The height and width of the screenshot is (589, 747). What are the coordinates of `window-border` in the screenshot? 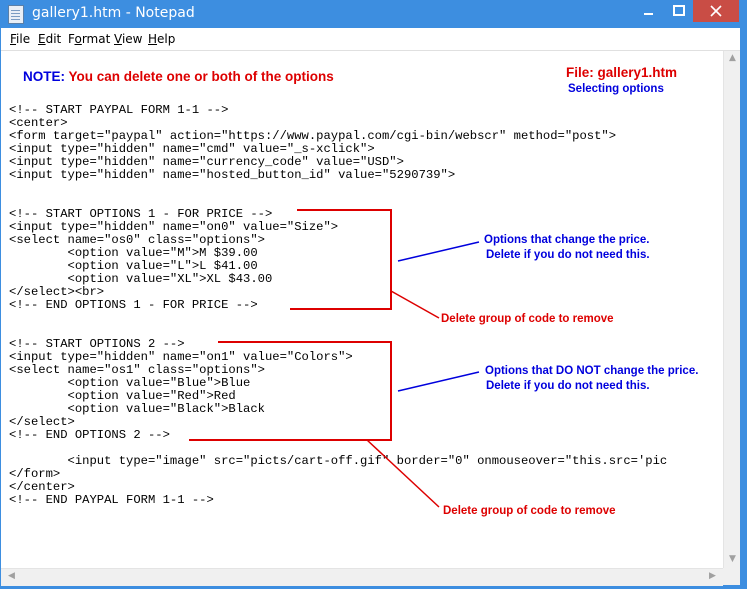 It's located at (743, 308).